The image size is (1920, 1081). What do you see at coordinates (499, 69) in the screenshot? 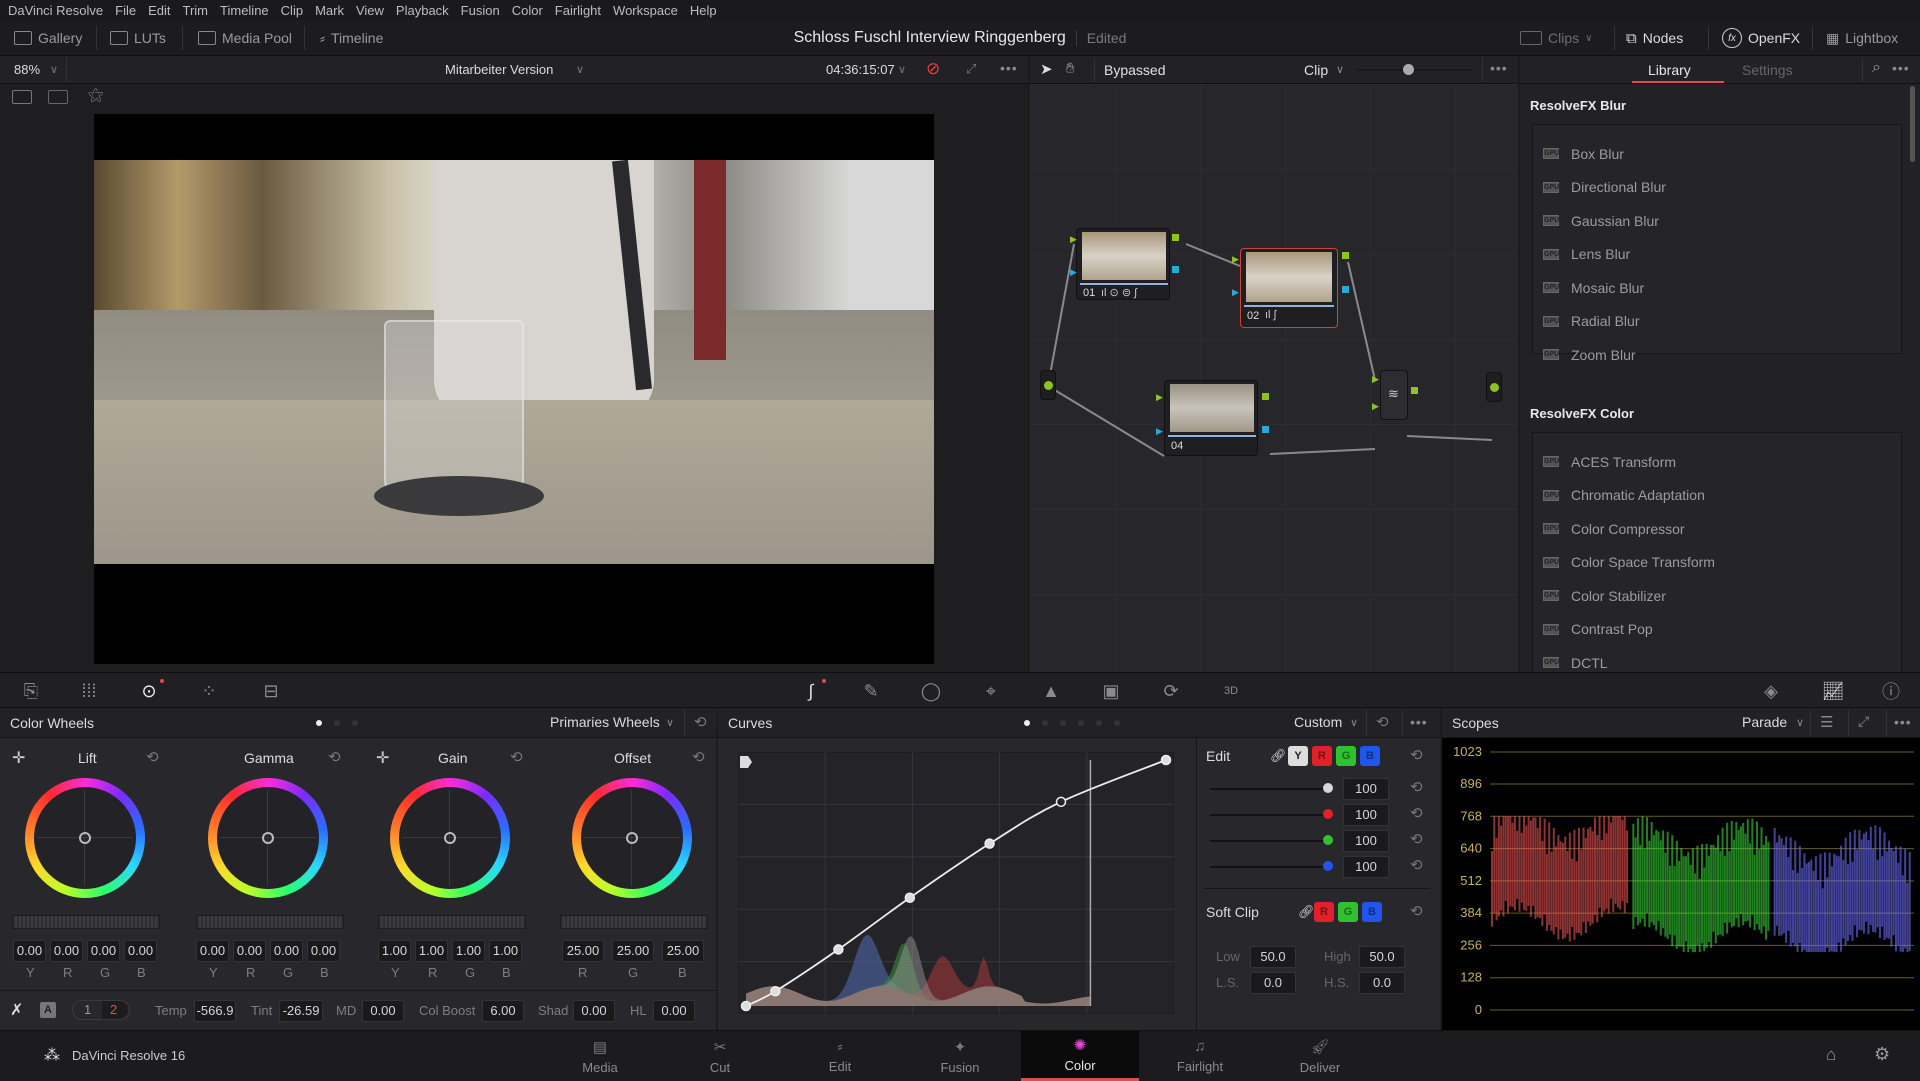
I see `timeline-name: Mitarbeiter Version` at bounding box center [499, 69].